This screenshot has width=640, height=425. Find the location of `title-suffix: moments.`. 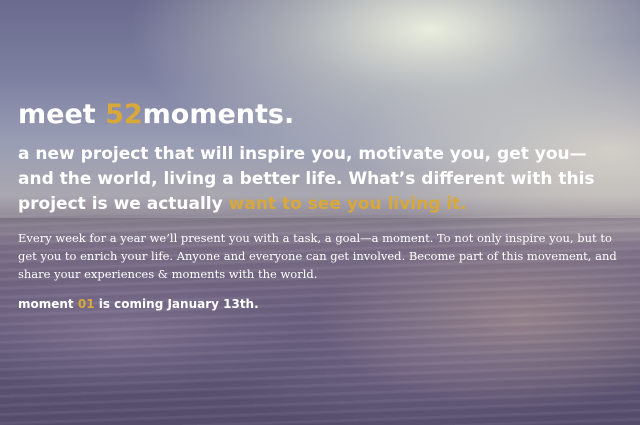

title-suffix: moments. is located at coordinates (218, 114).